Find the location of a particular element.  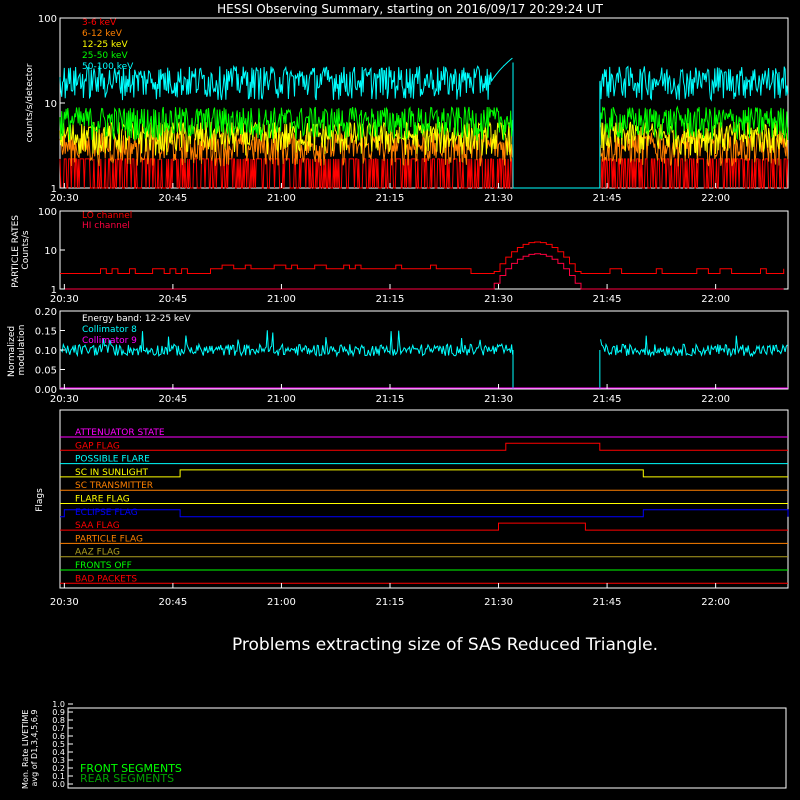

time-tick-label-3-0: 20:30 is located at coordinates (64, 602).